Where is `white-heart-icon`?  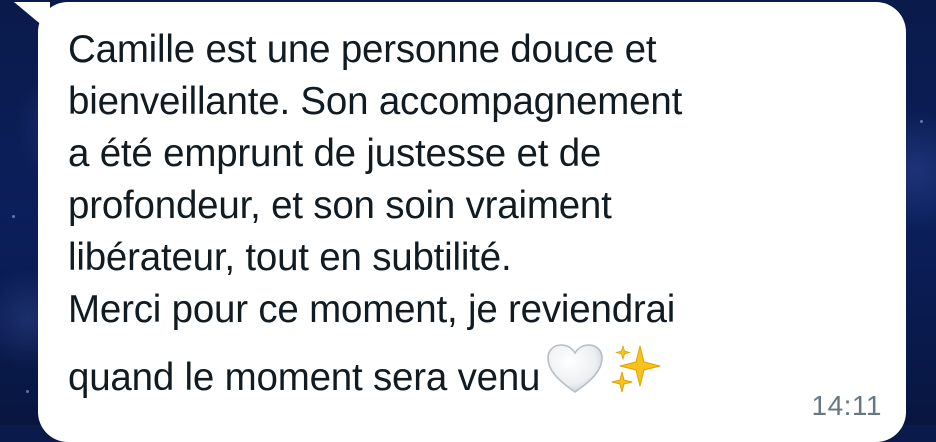 white-heart-icon is located at coordinates (575, 376).